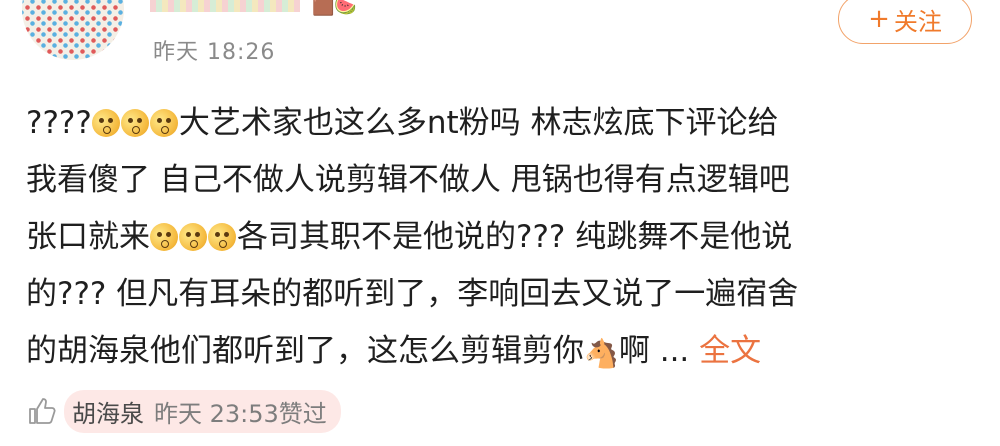 This screenshot has height=446, width=1000. Describe the element at coordinates (478, 123) in the screenshot. I see `text-segment: 大艺术家也这么多nt粉吗 林志炫底下评论给` at that location.